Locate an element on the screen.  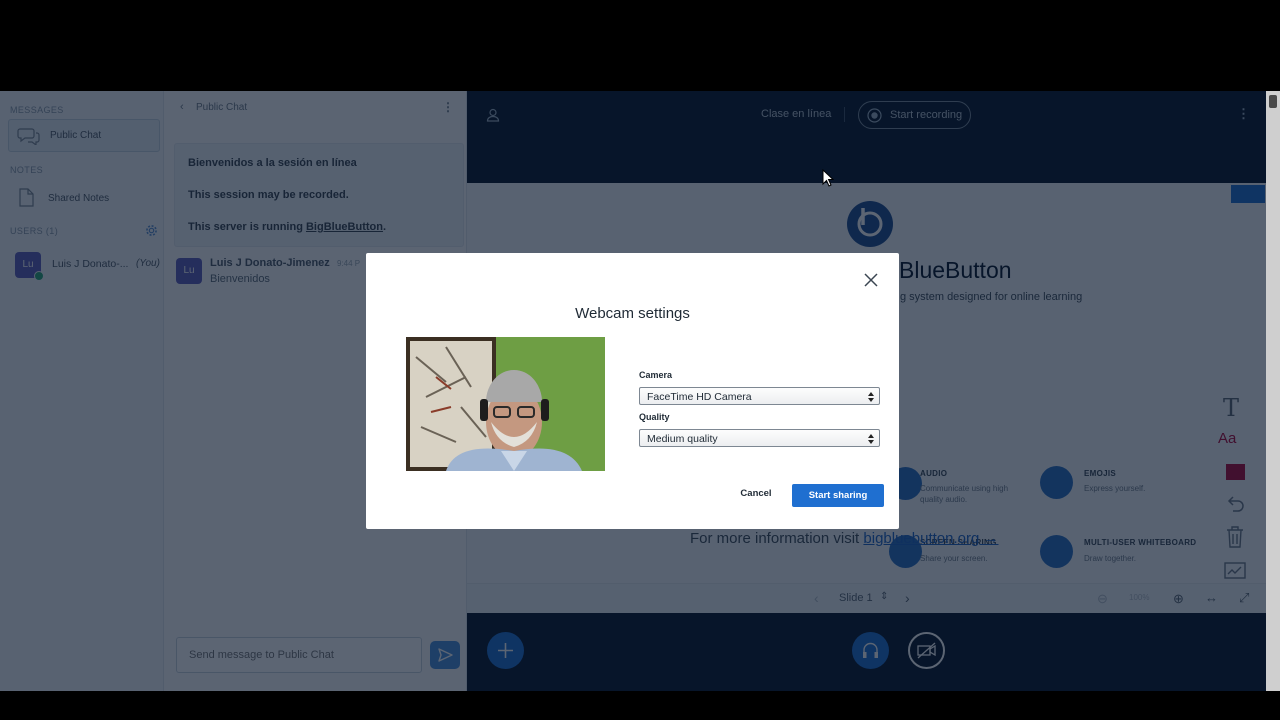
trash-icon is located at coordinates (1235, 539).